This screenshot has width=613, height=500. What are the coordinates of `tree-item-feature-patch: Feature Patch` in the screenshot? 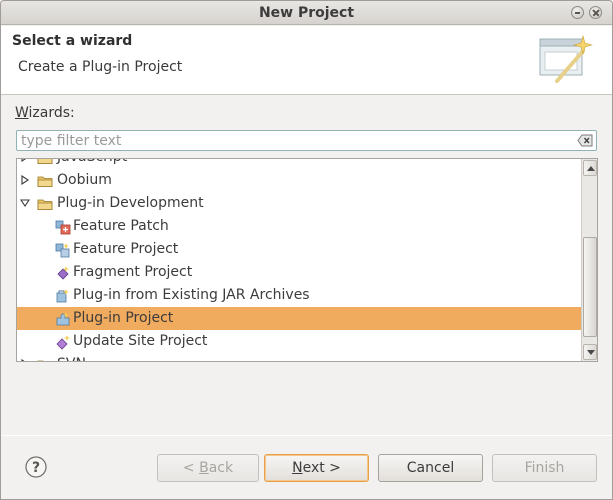 It's located at (299, 226).